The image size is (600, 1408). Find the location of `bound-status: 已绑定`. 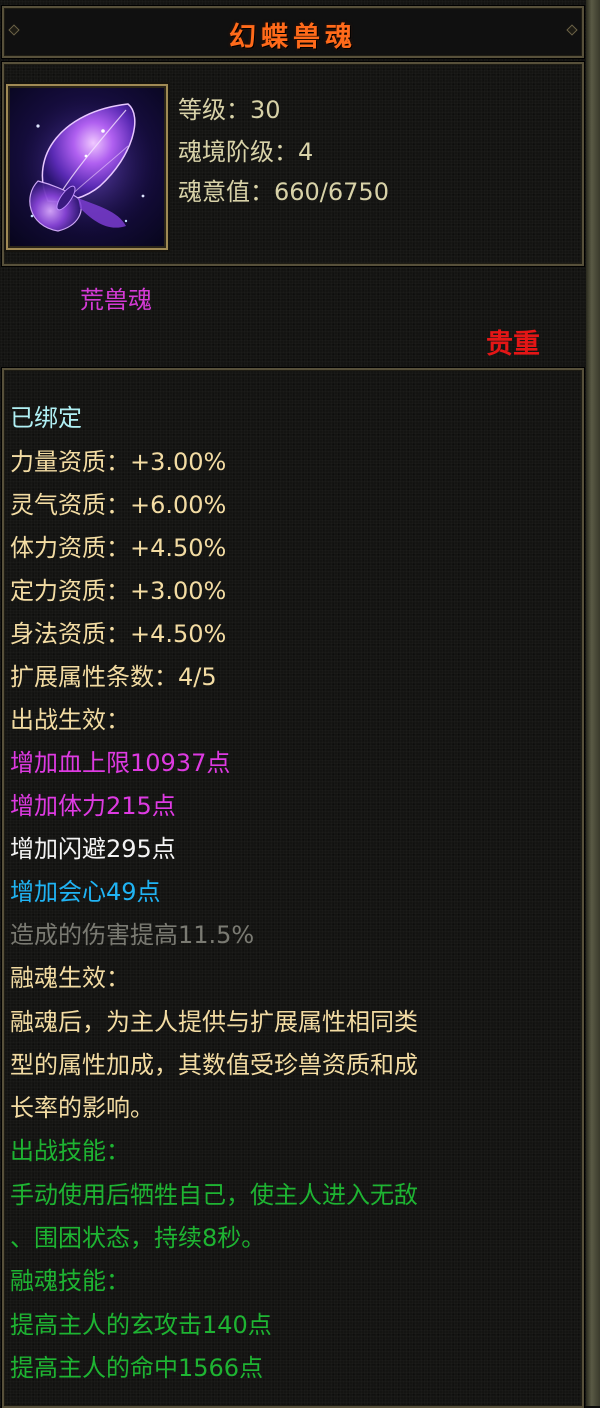

bound-status: 已绑定 is located at coordinates (46, 418).